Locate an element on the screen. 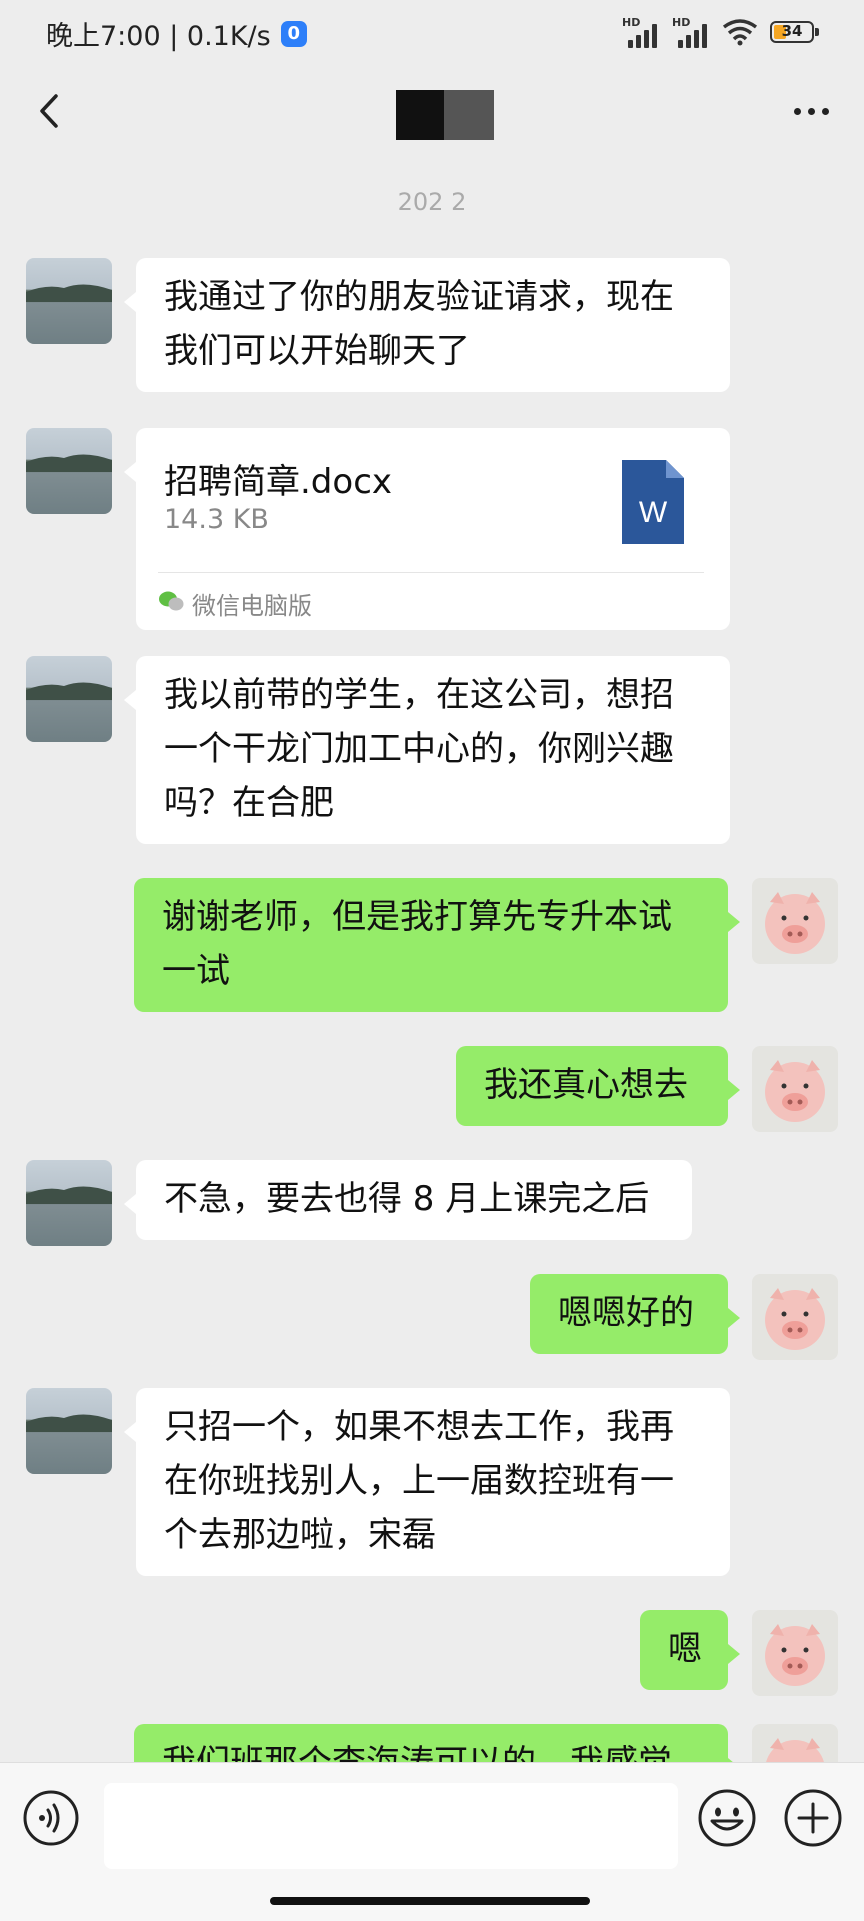  message-bubble-incoming: 只招一个，如果不想去工作，我再在你班找别人，上一届数控班有一个去那边啦，宋磊 is located at coordinates (427, 1482).